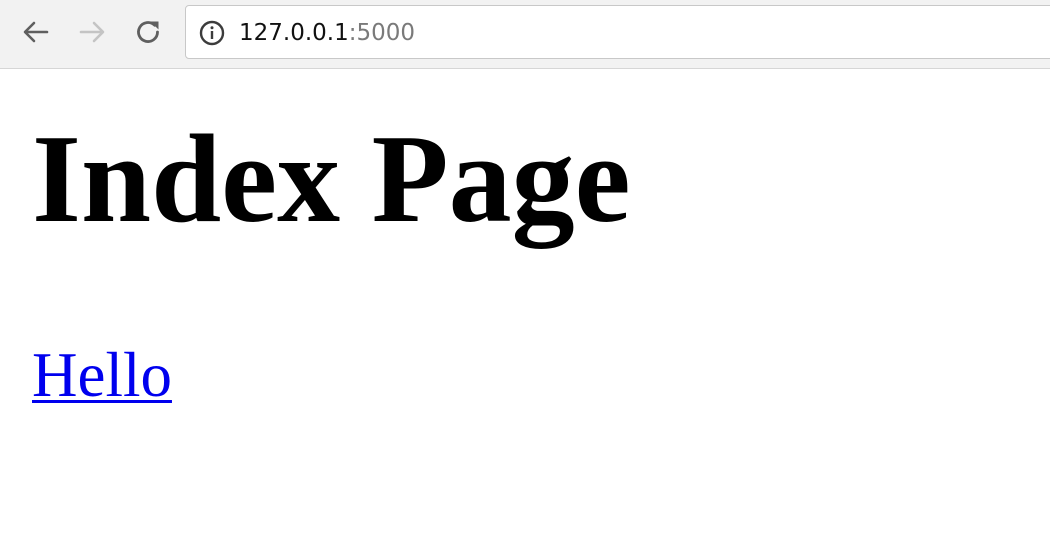 The width and height of the screenshot is (1050, 558). What do you see at coordinates (382, 33) in the screenshot?
I see `url-port: :5000` at bounding box center [382, 33].